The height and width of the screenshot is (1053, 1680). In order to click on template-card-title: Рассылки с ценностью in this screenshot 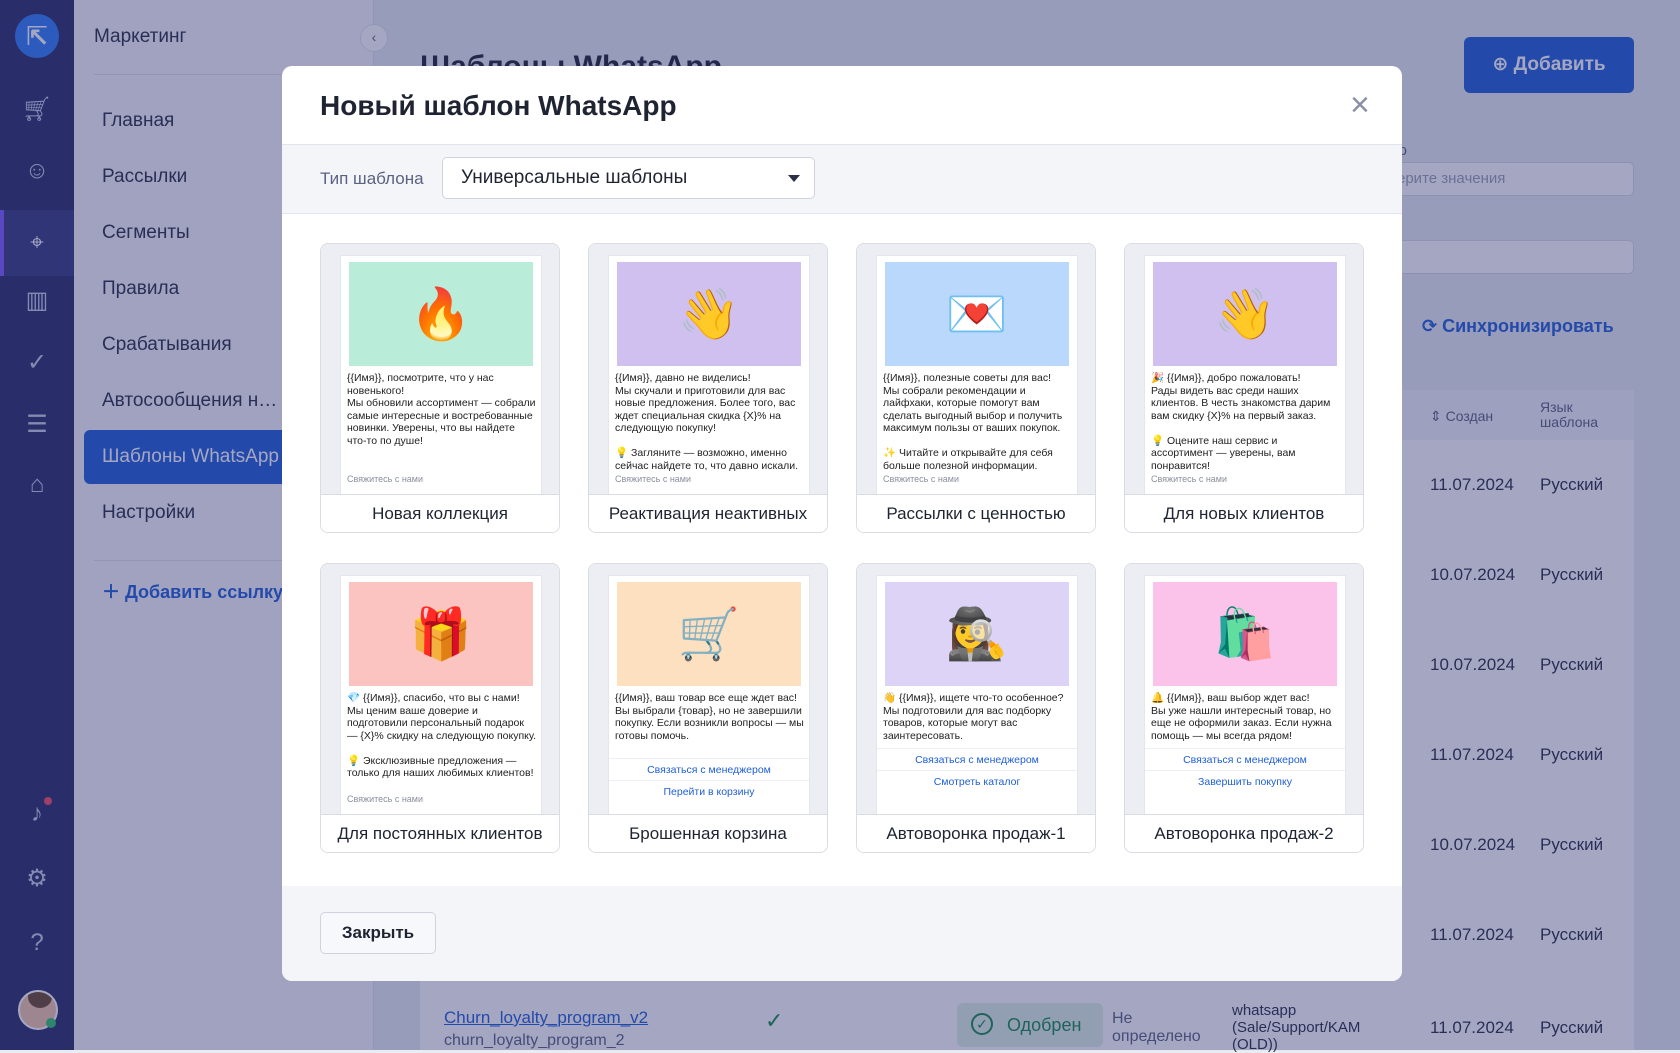, I will do `click(976, 513)`.